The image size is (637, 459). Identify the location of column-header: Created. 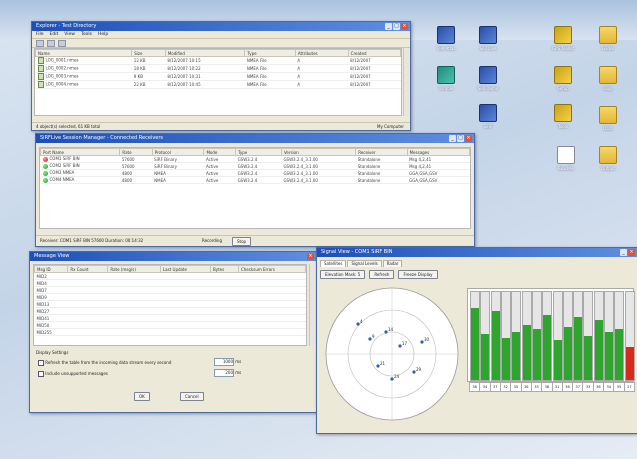
(374, 53).